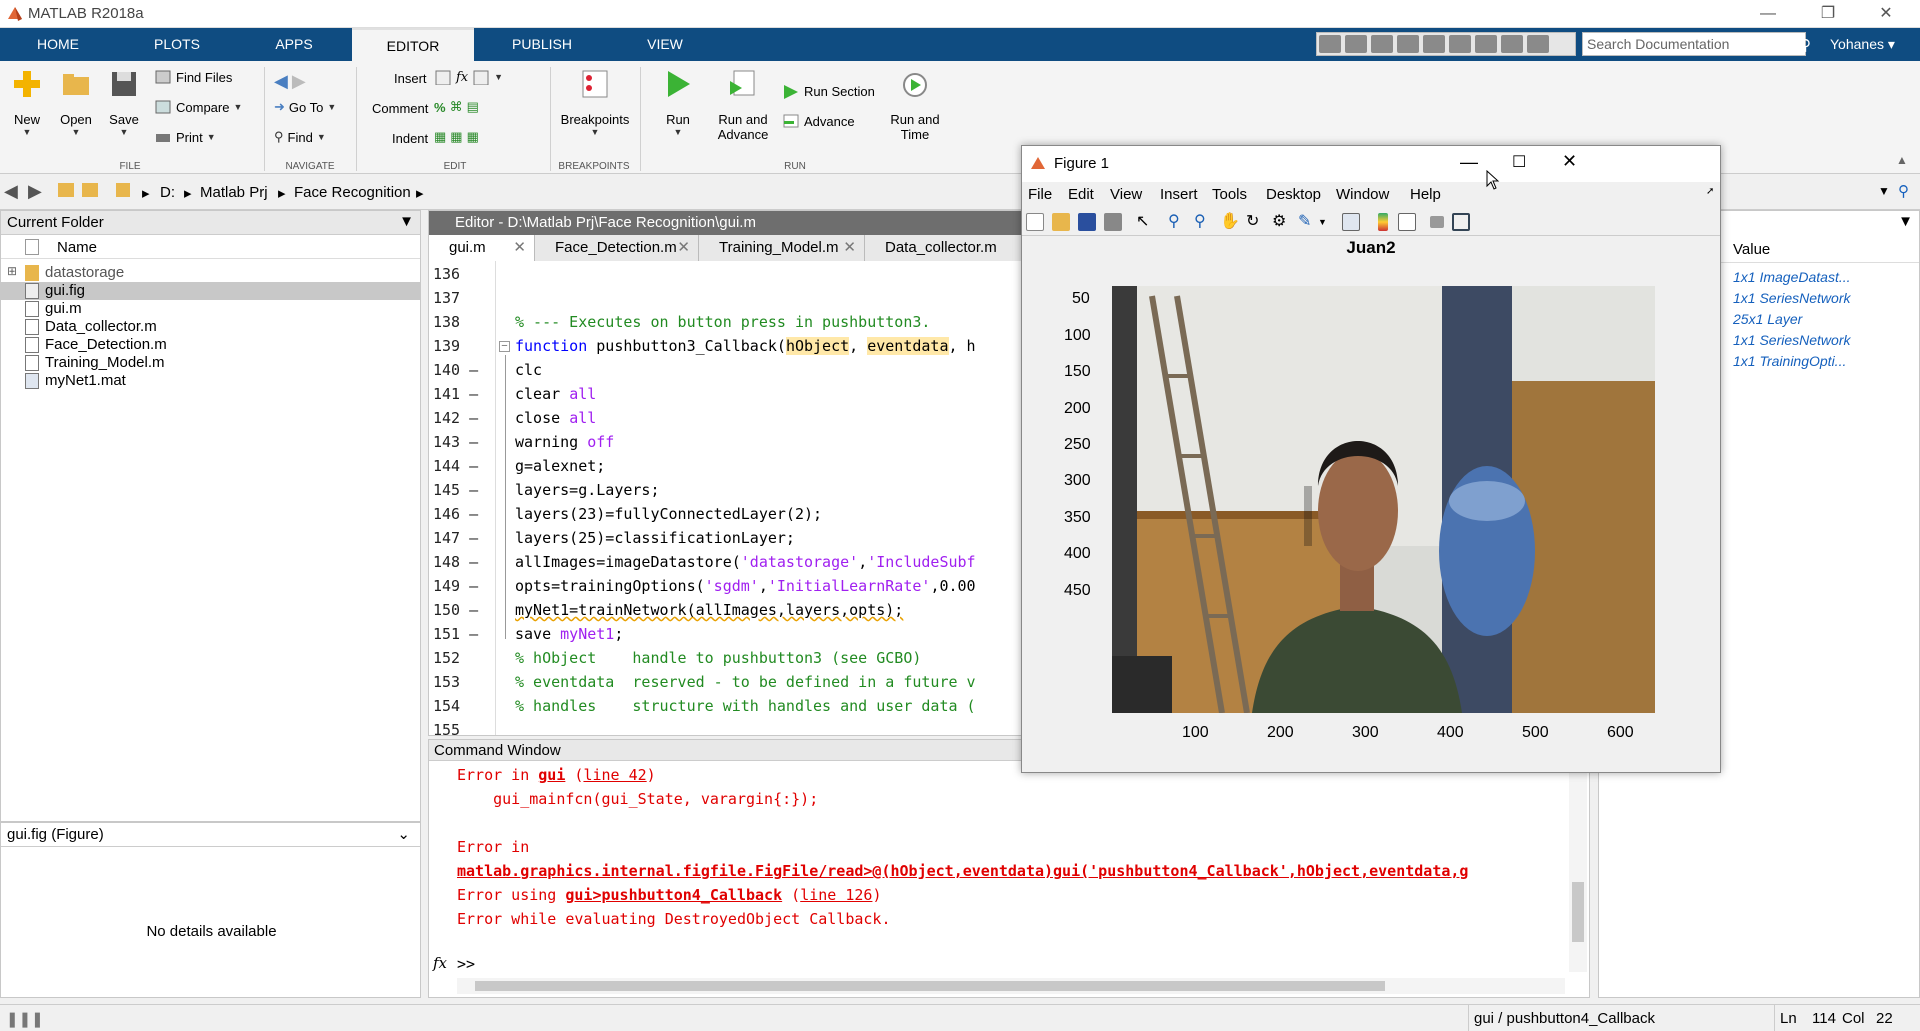  What do you see at coordinates (1902, 160) in the screenshot?
I see `collapse-ribbon-icon: ▲` at bounding box center [1902, 160].